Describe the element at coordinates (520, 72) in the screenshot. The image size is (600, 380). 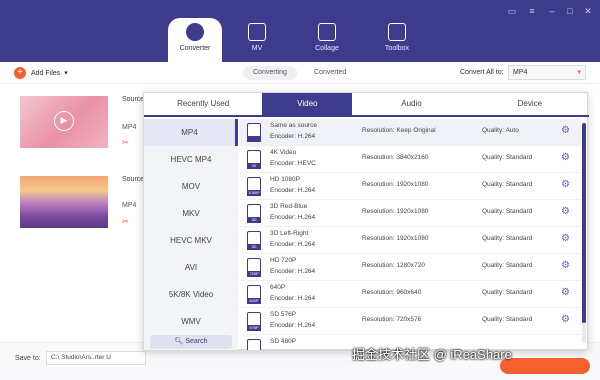
I see `convert-all-value: MP4` at that location.